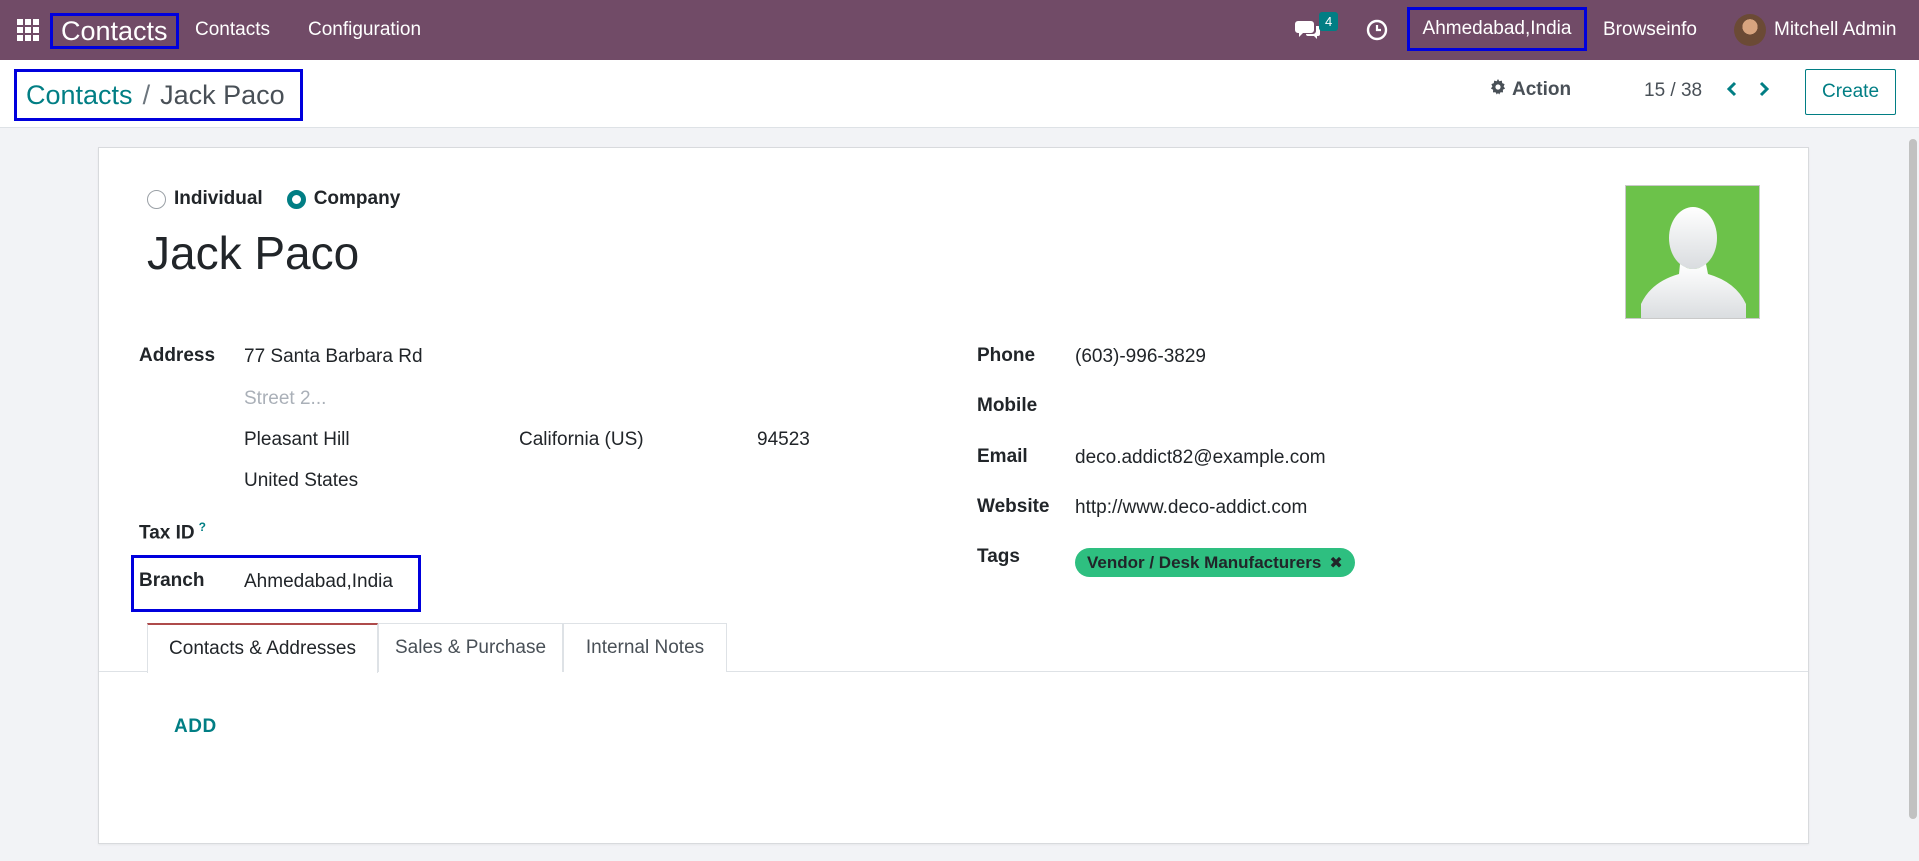  Describe the element at coordinates (79, 95) in the screenshot. I see `breadcrumb-parent: Contacts` at that location.